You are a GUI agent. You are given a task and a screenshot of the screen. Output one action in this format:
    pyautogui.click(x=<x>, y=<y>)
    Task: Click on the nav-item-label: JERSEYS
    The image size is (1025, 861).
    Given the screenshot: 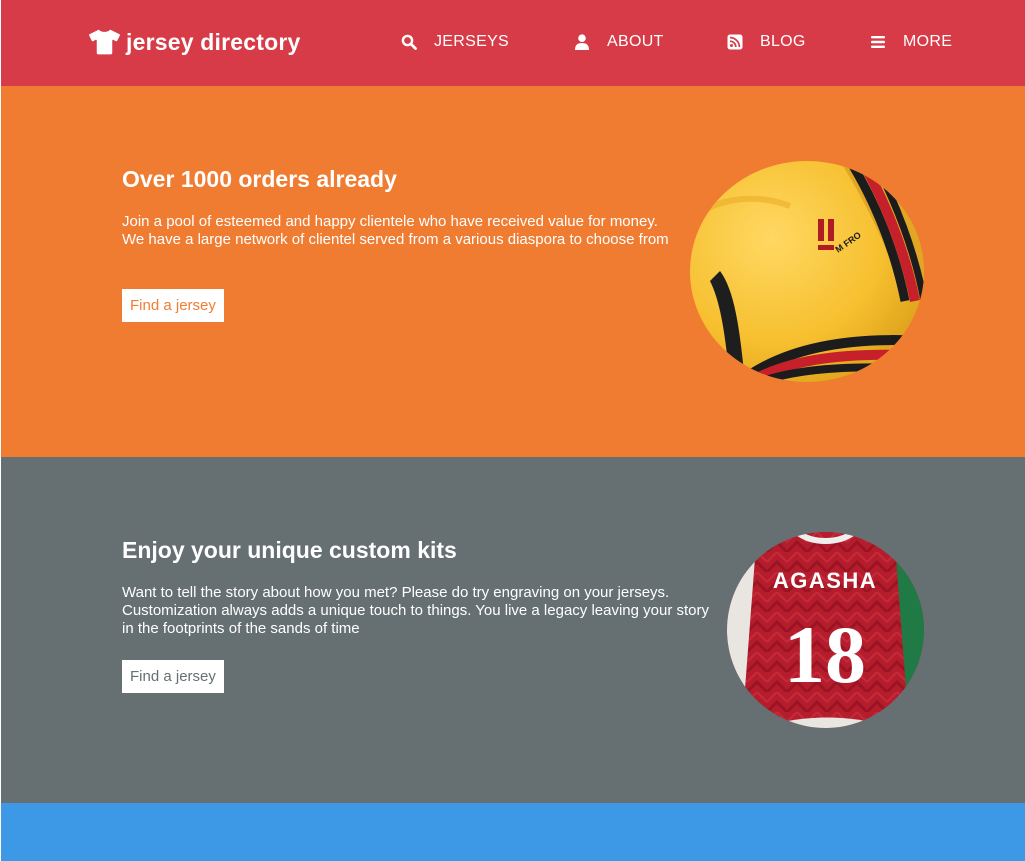 What is the action you would take?
    pyautogui.click(x=472, y=41)
    